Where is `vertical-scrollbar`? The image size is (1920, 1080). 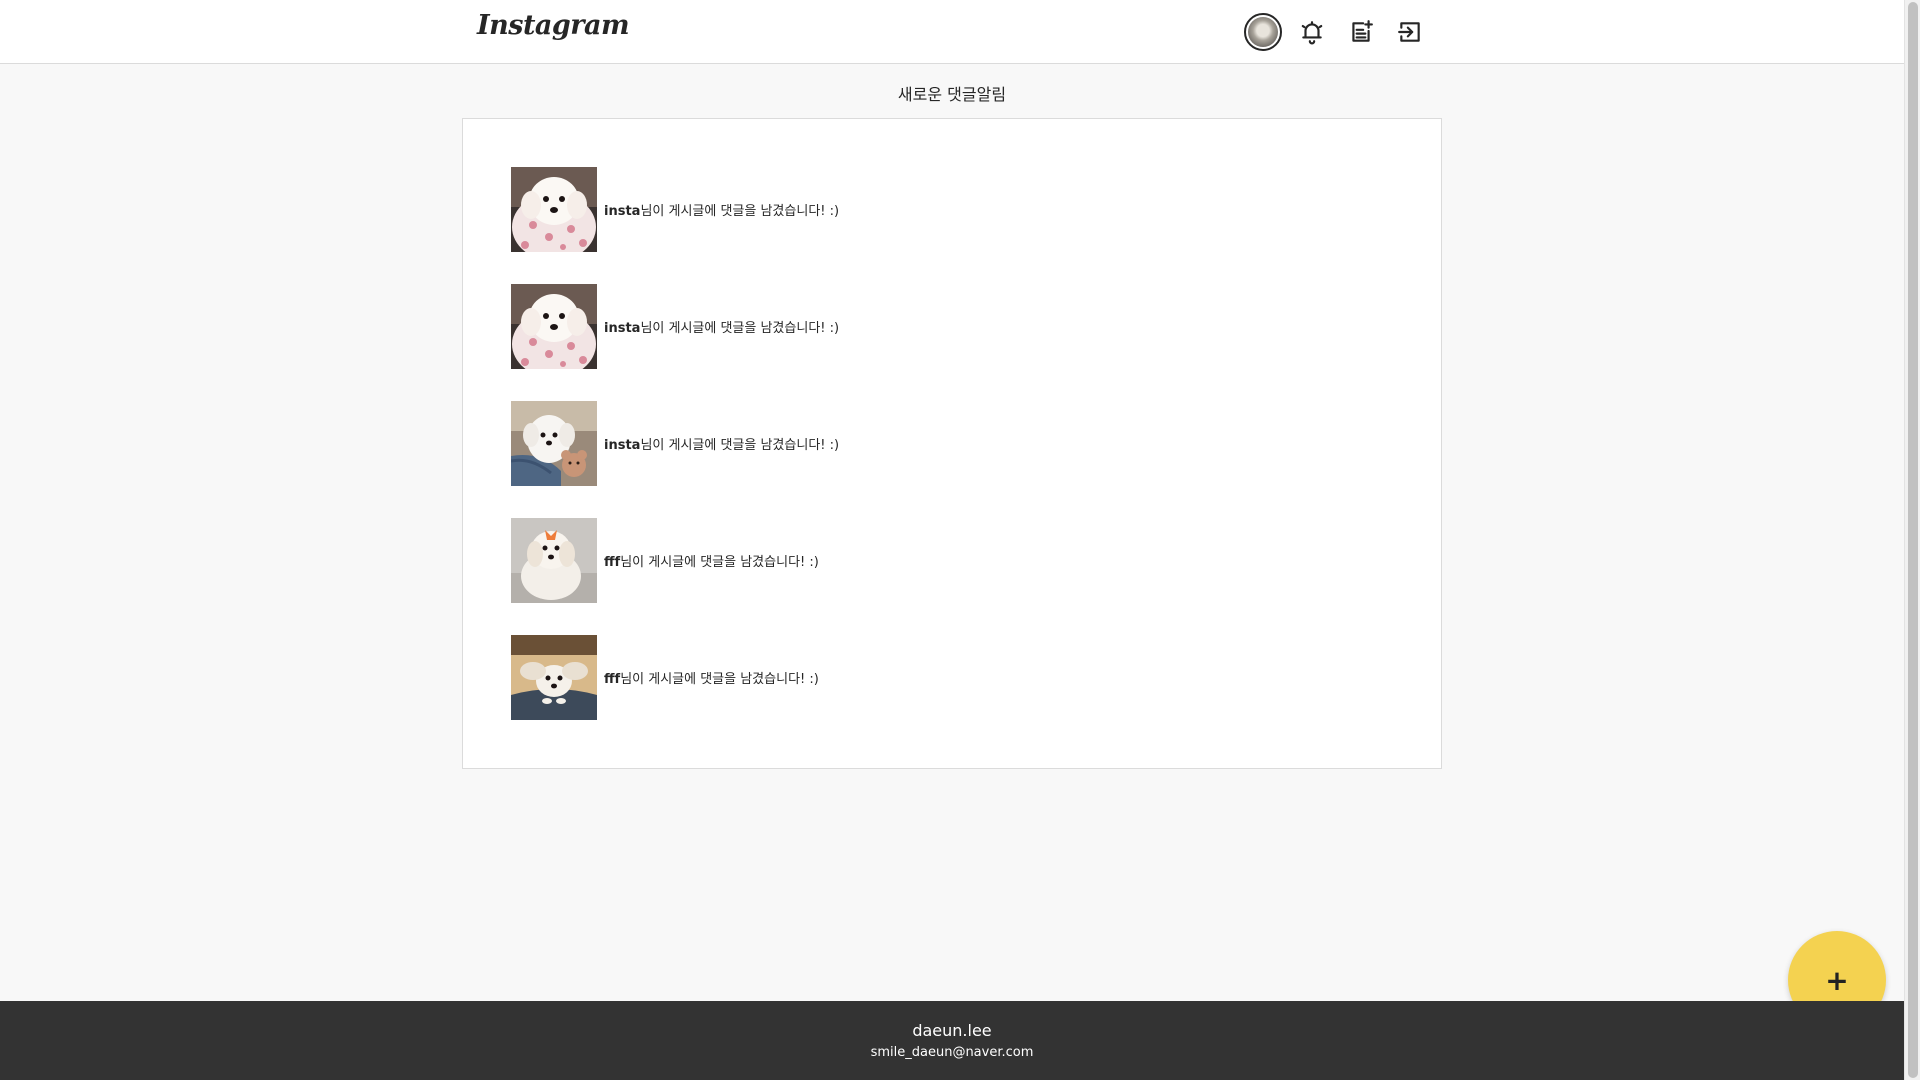
vertical-scrollbar is located at coordinates (1912, 540).